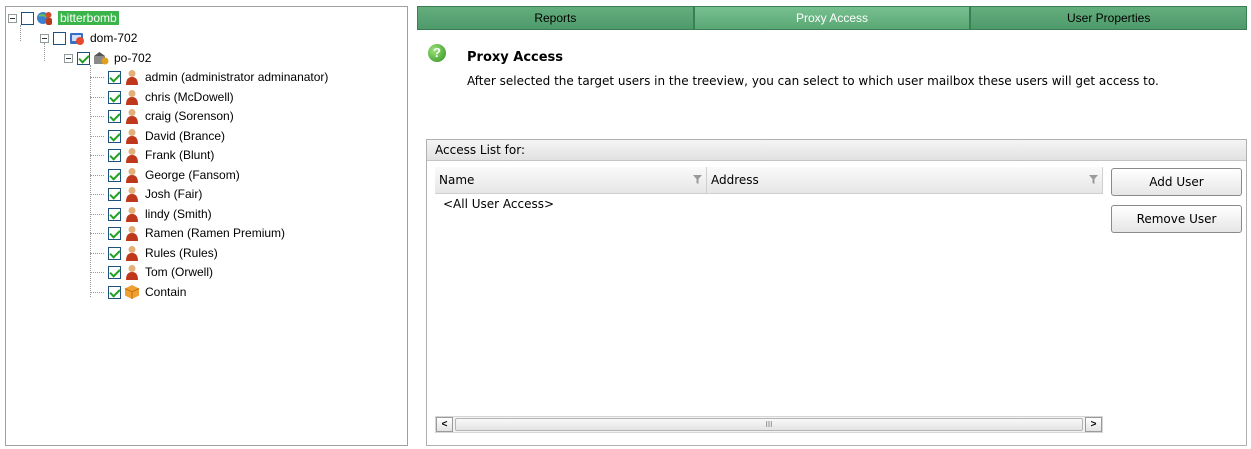 This screenshot has height=449, width=1251. What do you see at coordinates (1176, 219) in the screenshot?
I see `remove-user-button: Remove User` at bounding box center [1176, 219].